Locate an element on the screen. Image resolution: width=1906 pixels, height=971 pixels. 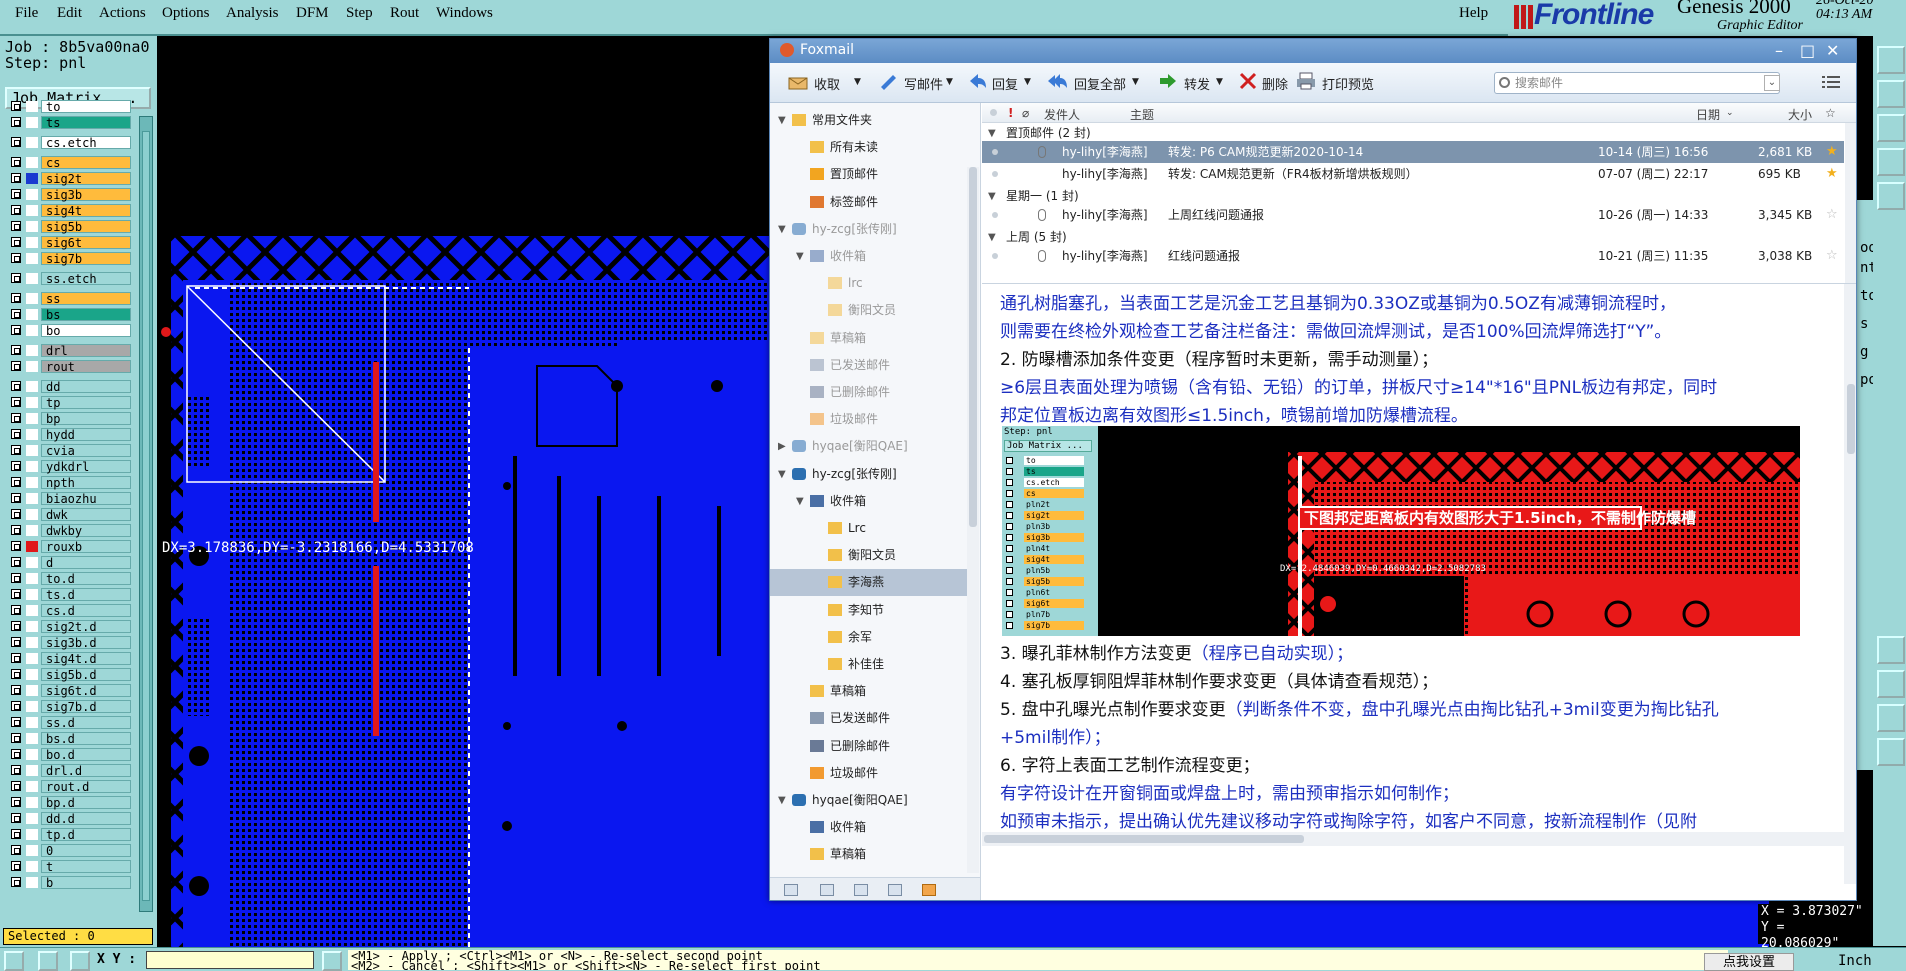
layer-name: sig7b.d is located at coordinates (86, 707).